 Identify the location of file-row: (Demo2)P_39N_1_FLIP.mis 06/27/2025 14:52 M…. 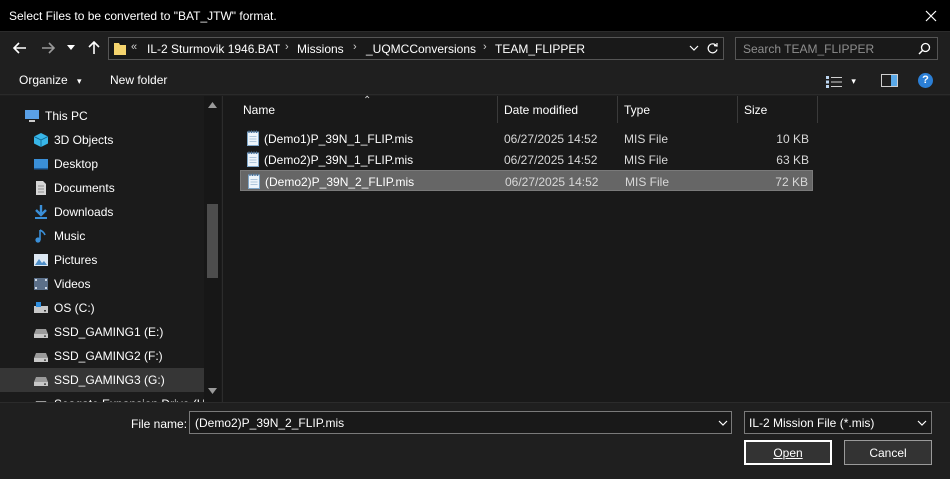
(526, 159).